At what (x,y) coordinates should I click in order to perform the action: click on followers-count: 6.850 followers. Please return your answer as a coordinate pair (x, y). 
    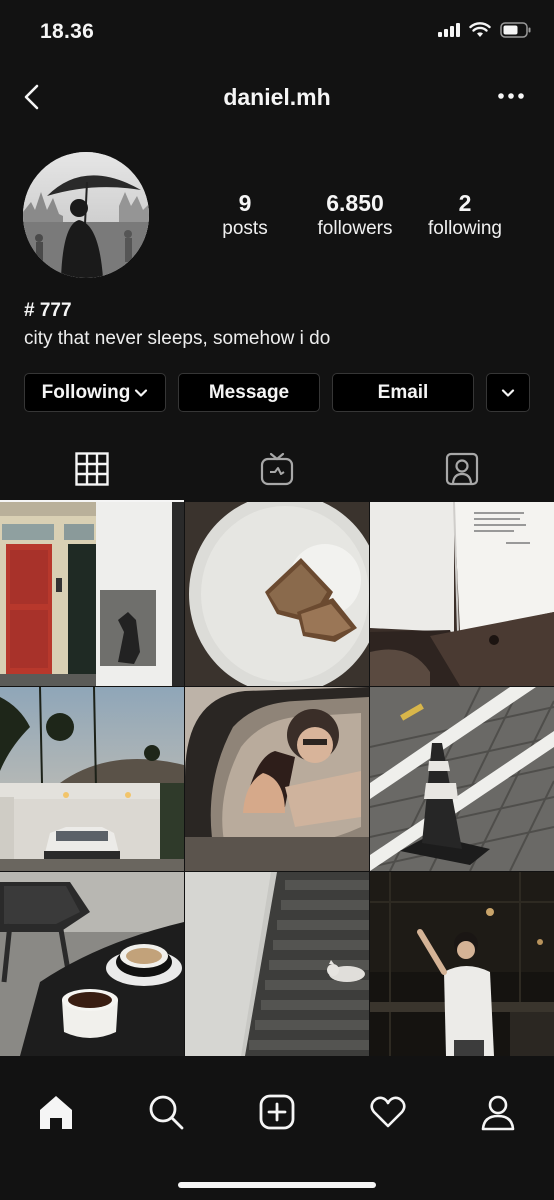
    Looking at the image, I should click on (355, 216).